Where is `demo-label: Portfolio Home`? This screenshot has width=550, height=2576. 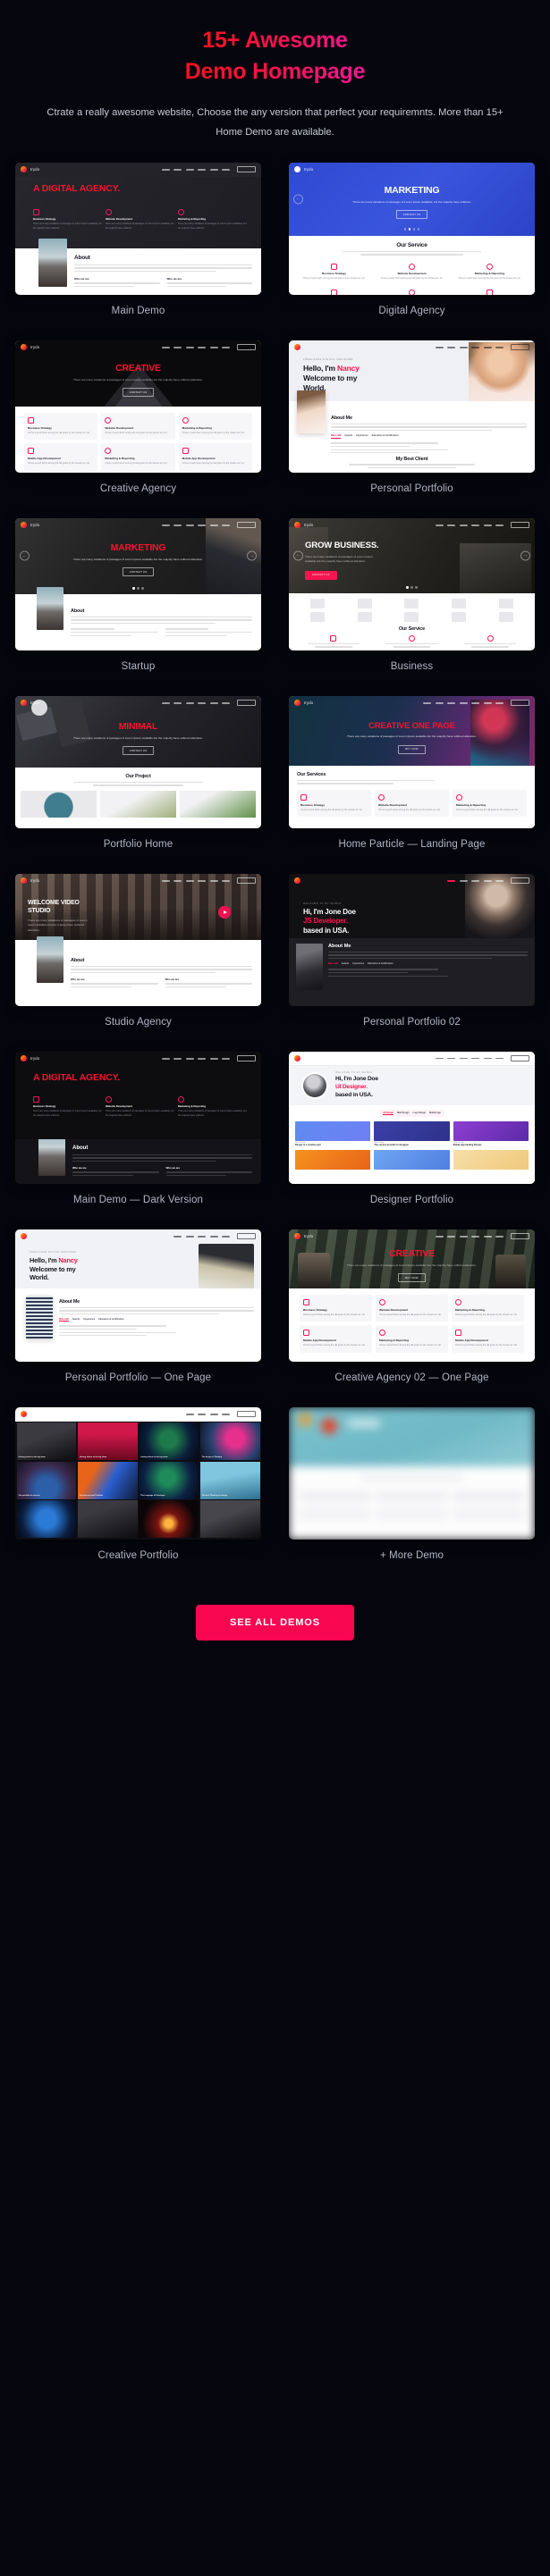 demo-label: Portfolio Home is located at coordinates (138, 844).